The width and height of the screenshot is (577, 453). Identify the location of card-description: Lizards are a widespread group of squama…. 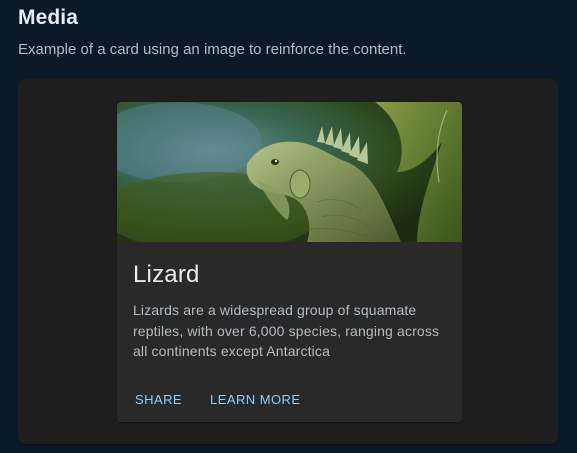
(286, 330).